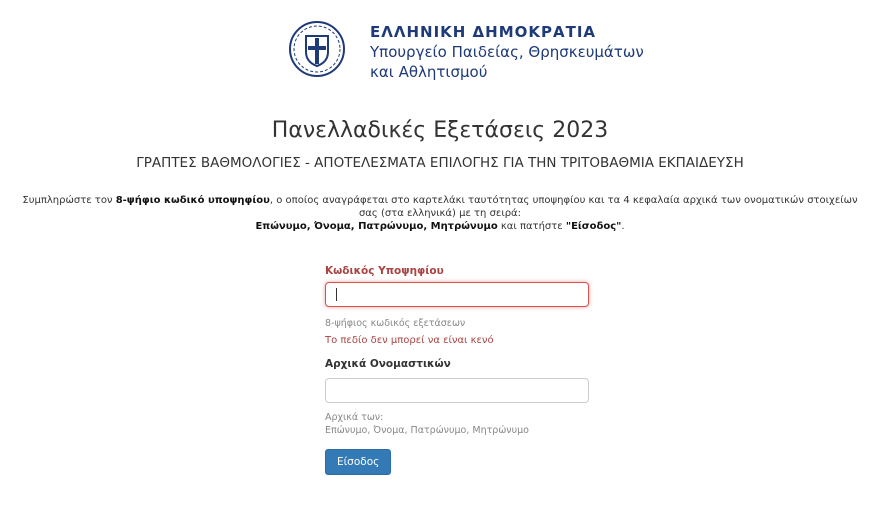 This screenshot has height=530, width=880. What do you see at coordinates (395, 323) in the screenshot?
I see `candidate-code-help: 8-ψήφιος κωδικός εξετάσεων` at bounding box center [395, 323].